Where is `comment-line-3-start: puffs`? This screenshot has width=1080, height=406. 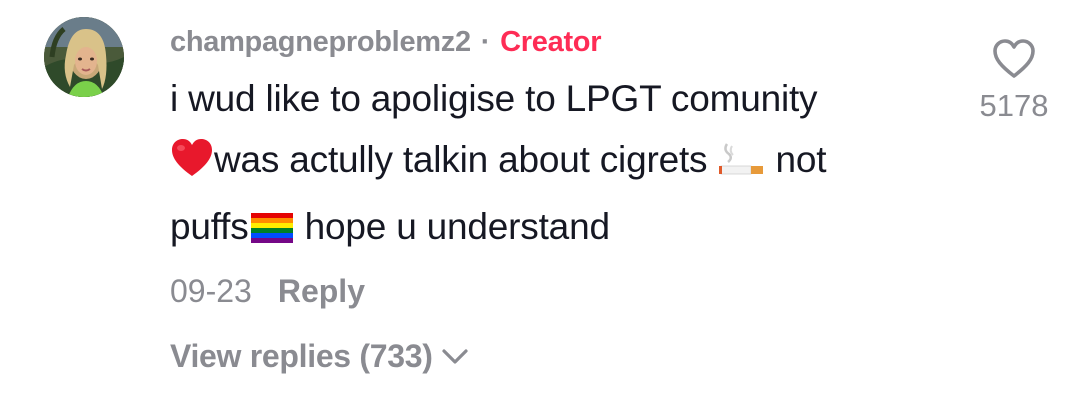
comment-line-3-start: puffs is located at coordinates (209, 226).